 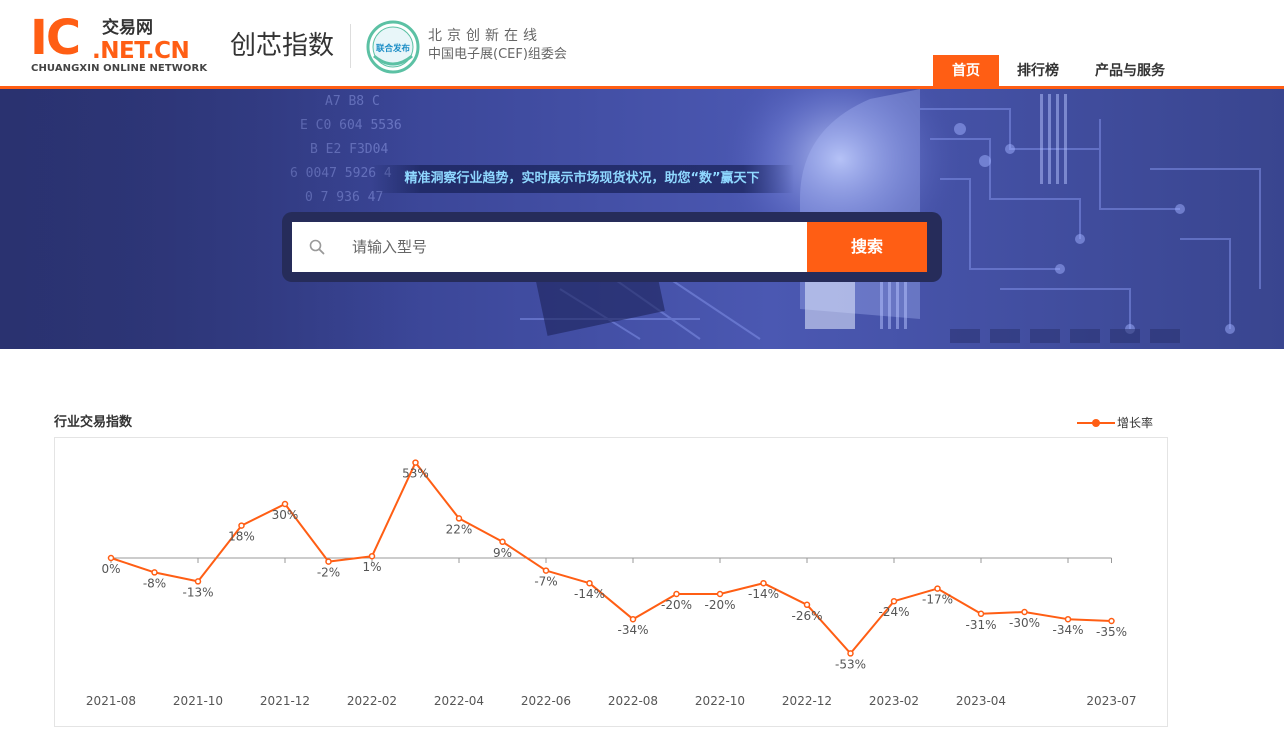 I want to click on chart-title: 行业交易指数, so click(x=93, y=422).